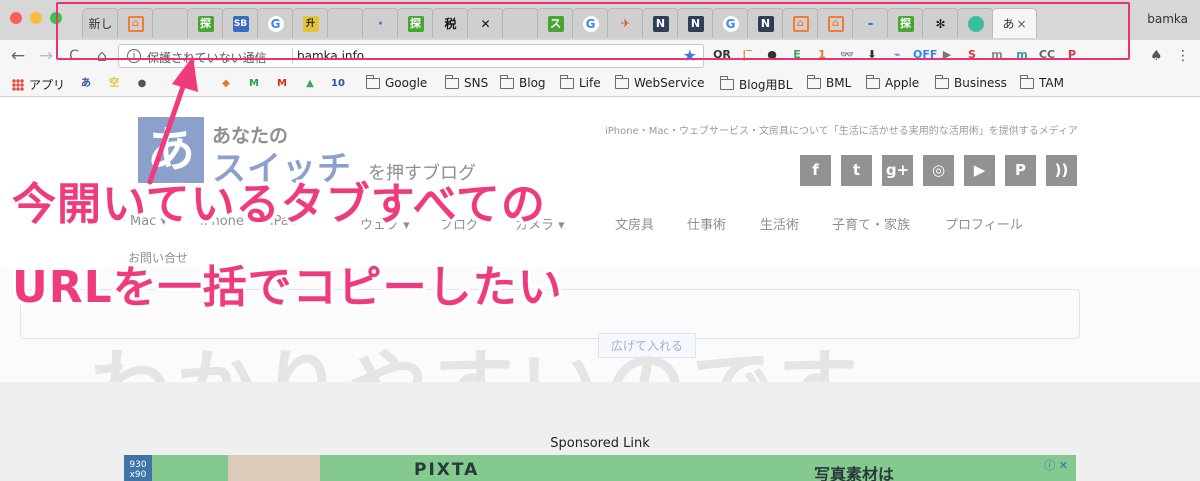 The width and height of the screenshot is (1200, 481). I want to click on bookmark-folder: WebService, so click(660, 82).